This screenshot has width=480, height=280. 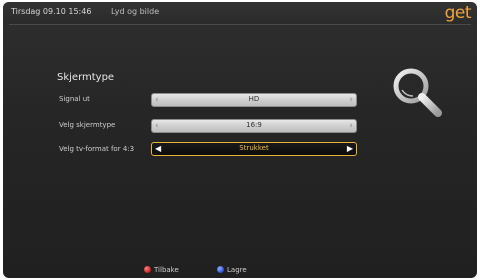 I want to click on breadcrumb: Lyd og bilde, so click(x=135, y=11).